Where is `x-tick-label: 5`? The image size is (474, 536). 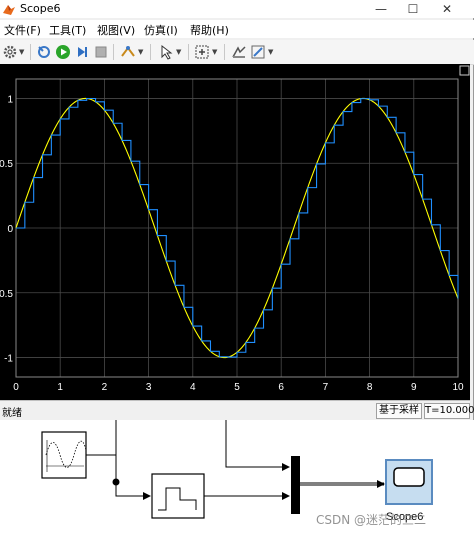
x-tick-label: 5 is located at coordinates (237, 387).